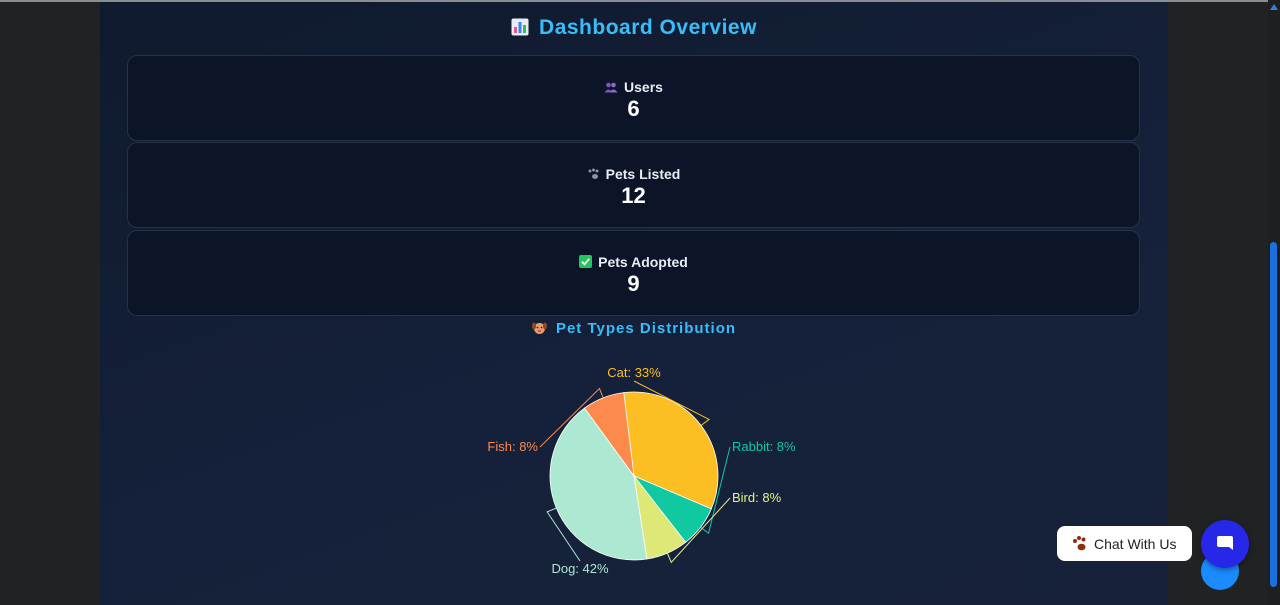 The width and height of the screenshot is (1280, 605). What do you see at coordinates (757, 497) in the screenshot?
I see `pie-label-bird: Bird: 8%` at bounding box center [757, 497].